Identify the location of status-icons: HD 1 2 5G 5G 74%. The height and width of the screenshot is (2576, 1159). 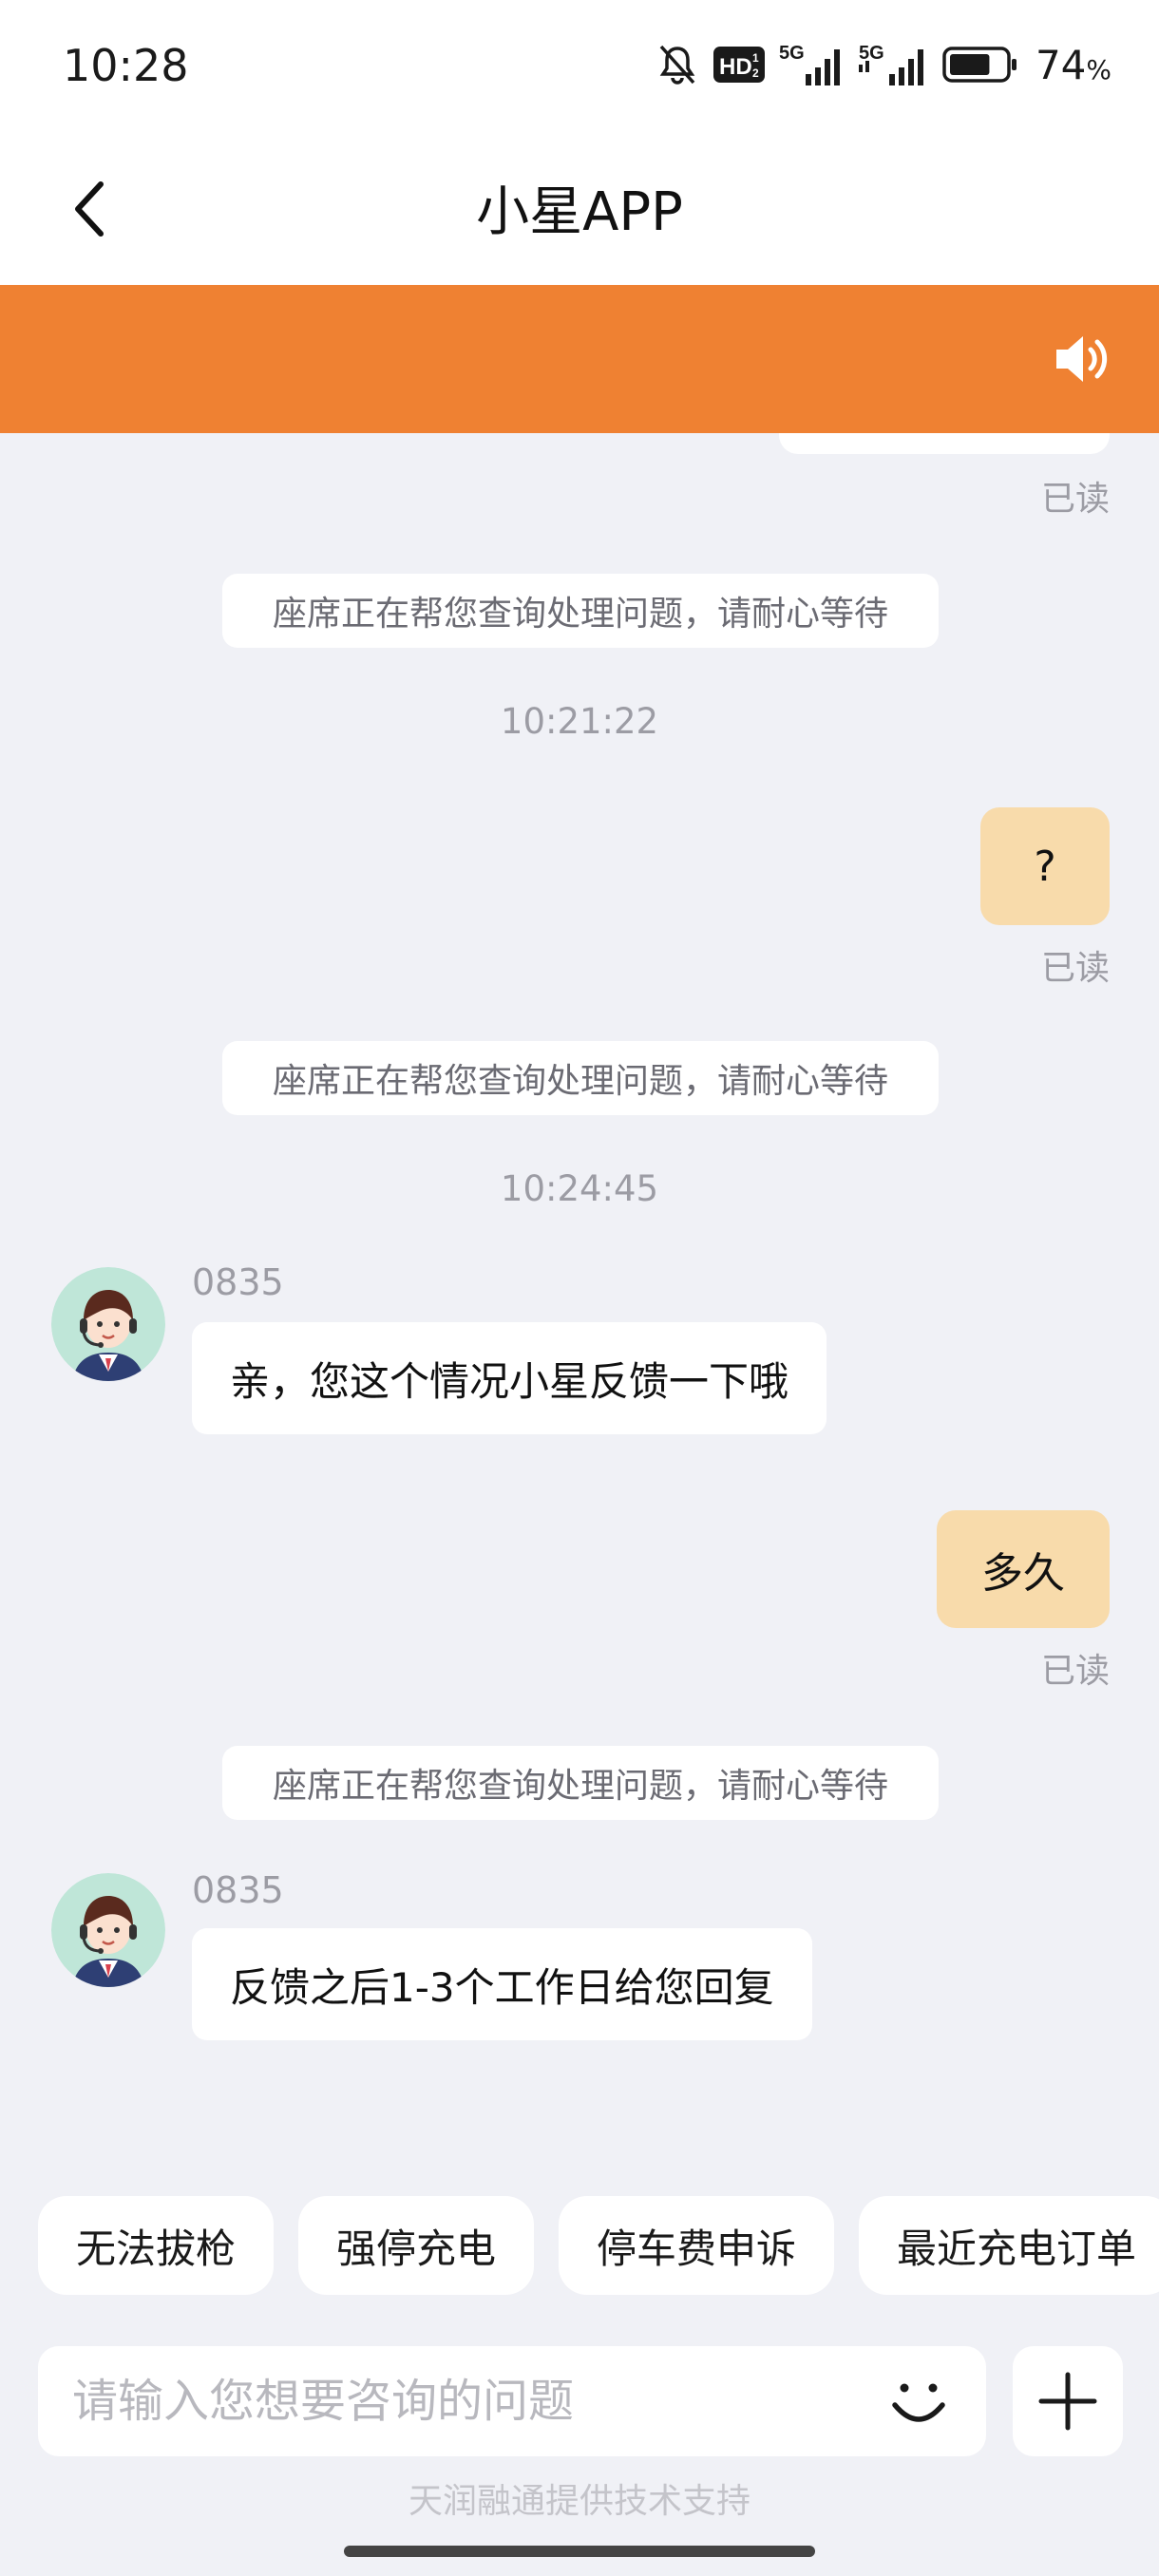
(884, 64).